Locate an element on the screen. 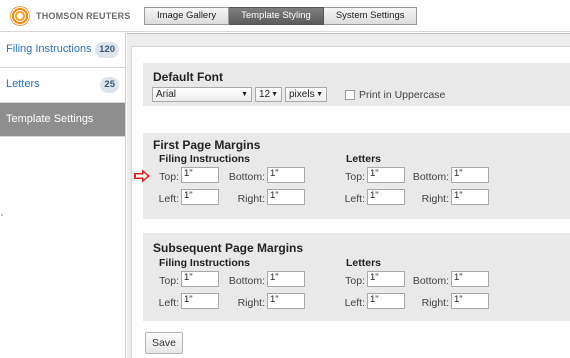 The height and width of the screenshot is (358, 570). count-badge: 25 is located at coordinates (109, 85).